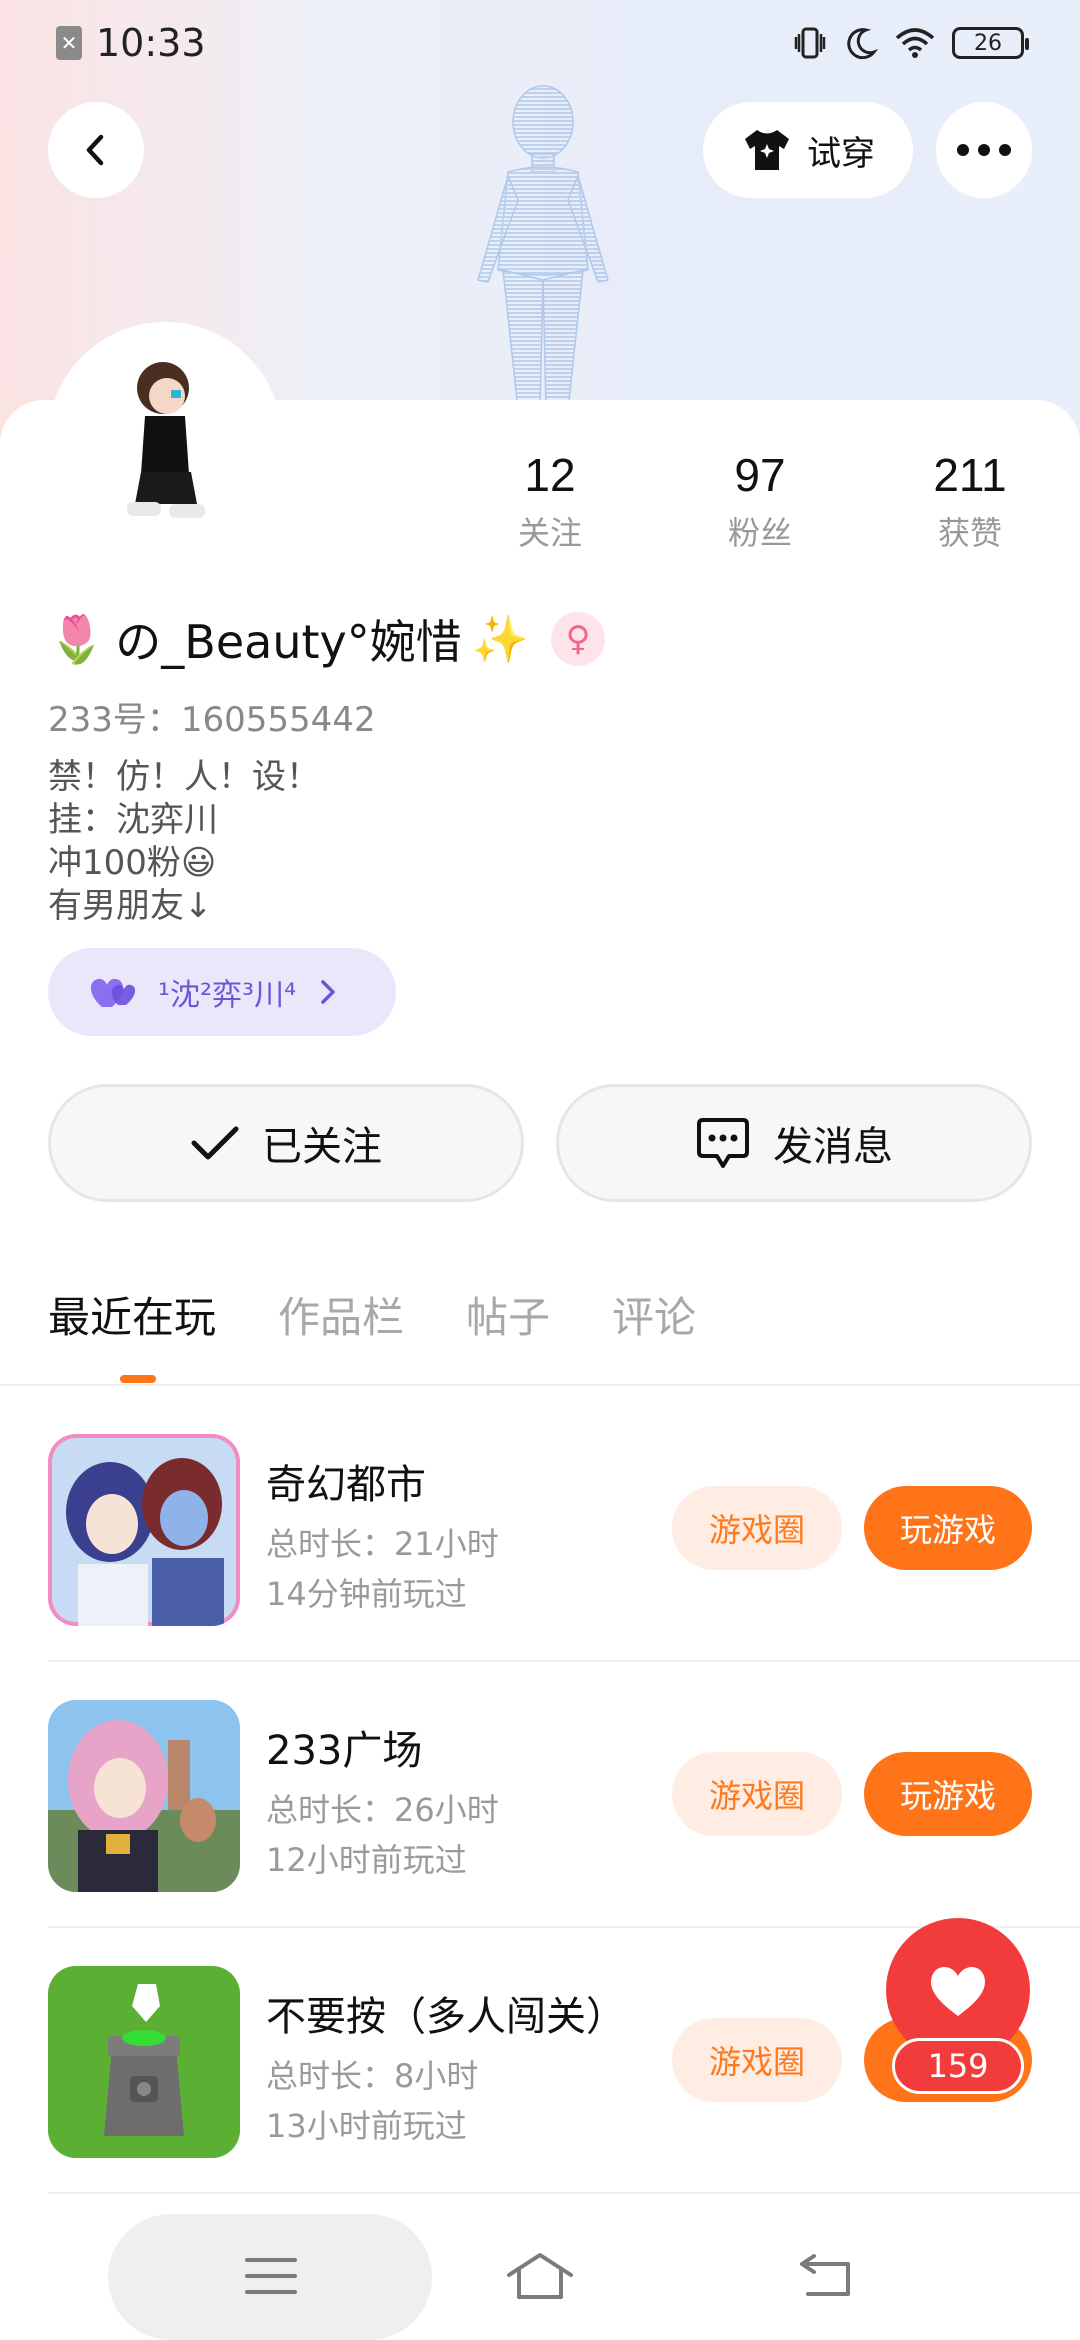  I want to click on game-duration: 总时长：8小时, so click(372, 2076).